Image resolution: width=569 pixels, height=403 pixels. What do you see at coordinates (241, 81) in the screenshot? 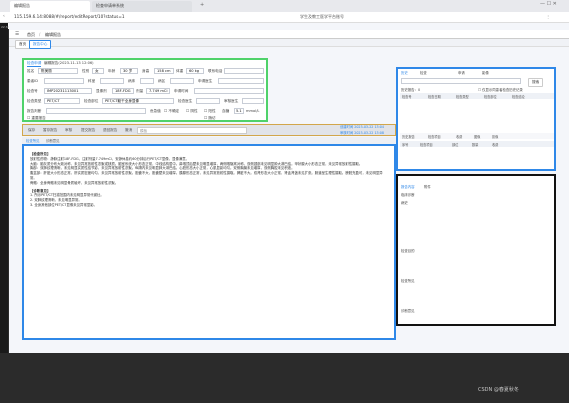
I see `report-dr-field` at bounding box center [241, 81].